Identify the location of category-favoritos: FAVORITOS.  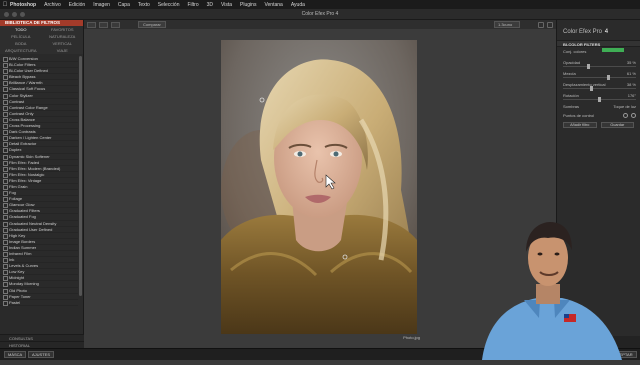
(63, 29).